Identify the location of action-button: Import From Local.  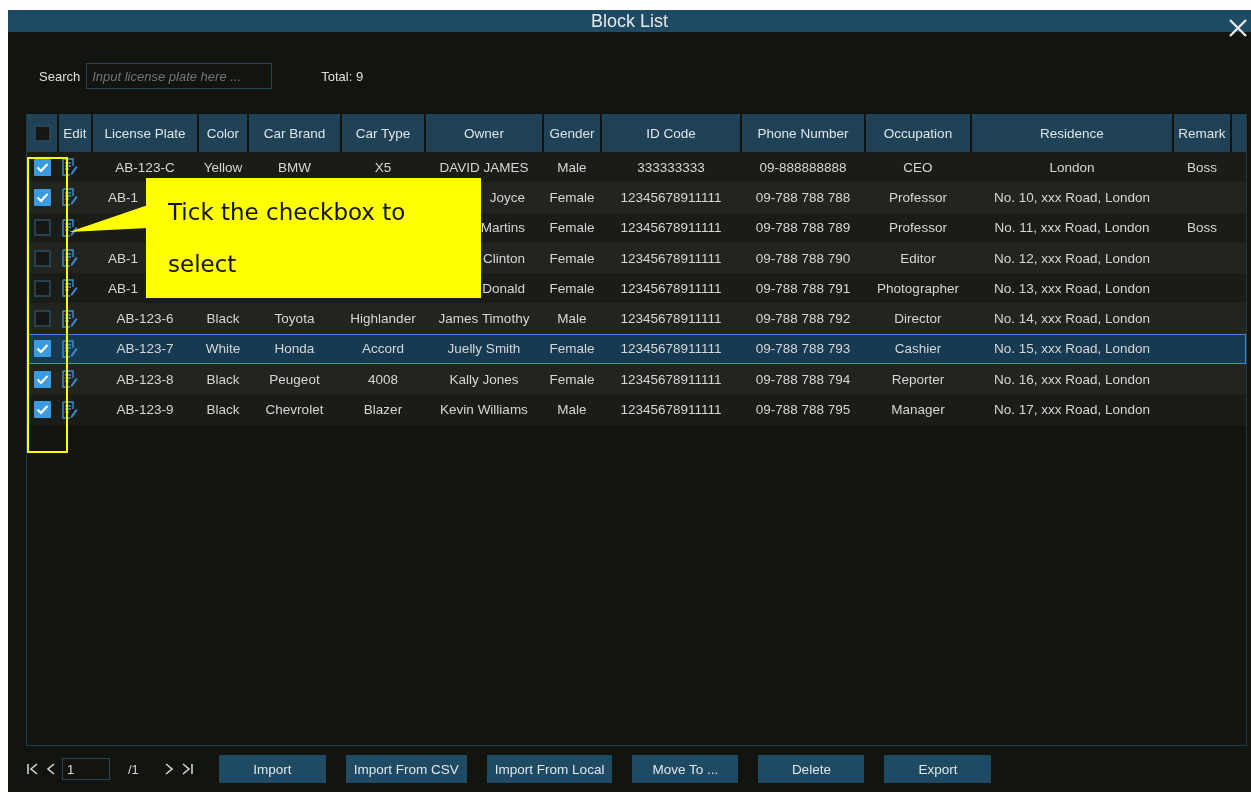
(549, 769).